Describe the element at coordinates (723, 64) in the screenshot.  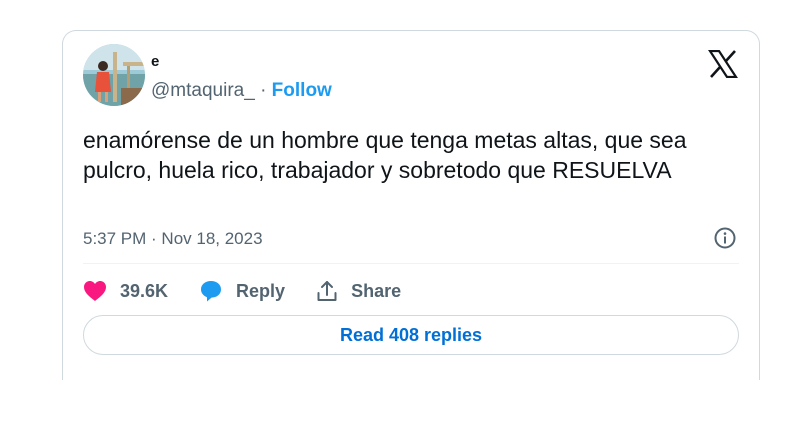
I see `x-logo-icon` at that location.